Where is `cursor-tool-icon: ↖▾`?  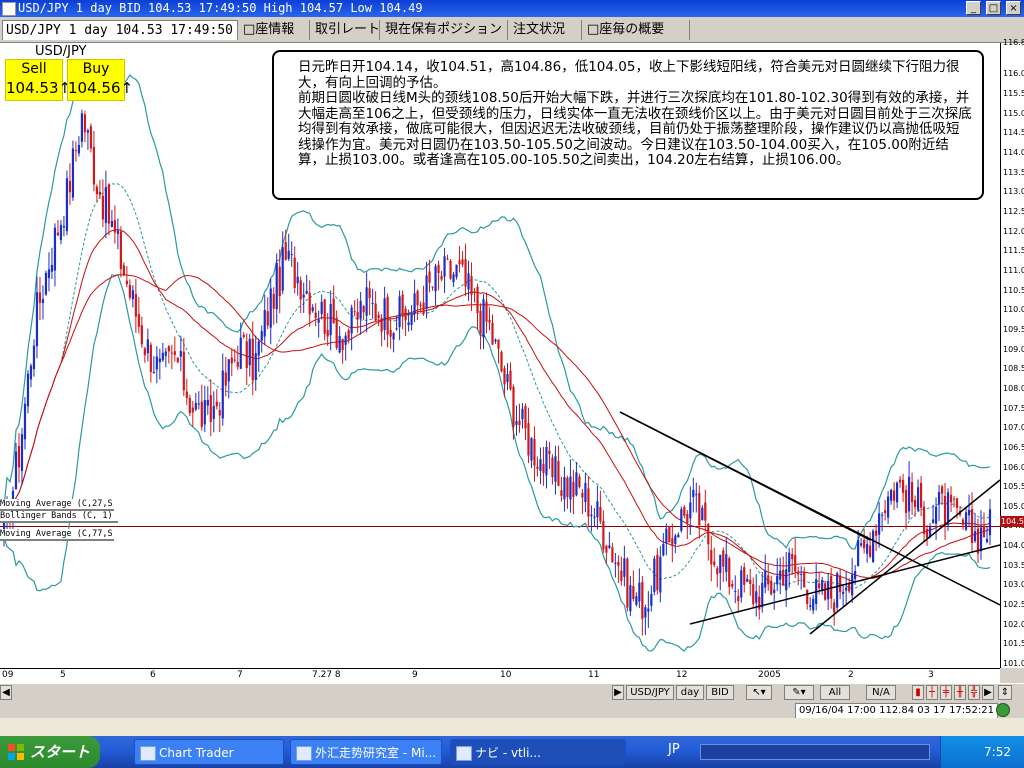
cursor-tool-icon: ↖▾ is located at coordinates (759, 692).